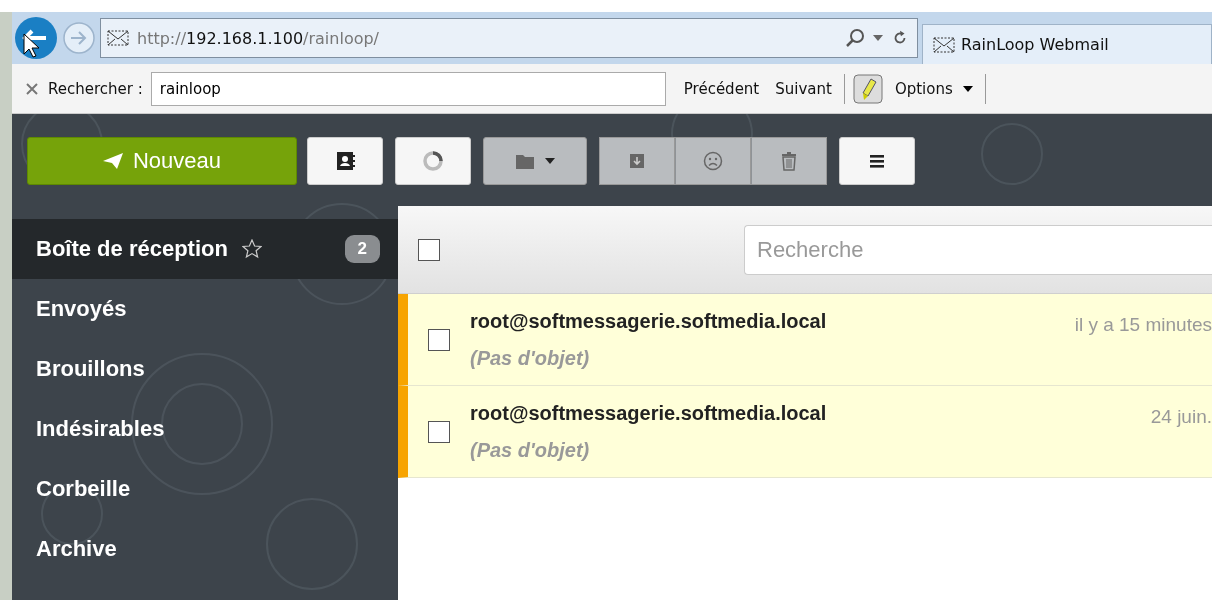 This screenshot has height=600, width=1212. Describe the element at coordinates (251, 249) in the screenshot. I see `star-icon` at that location.